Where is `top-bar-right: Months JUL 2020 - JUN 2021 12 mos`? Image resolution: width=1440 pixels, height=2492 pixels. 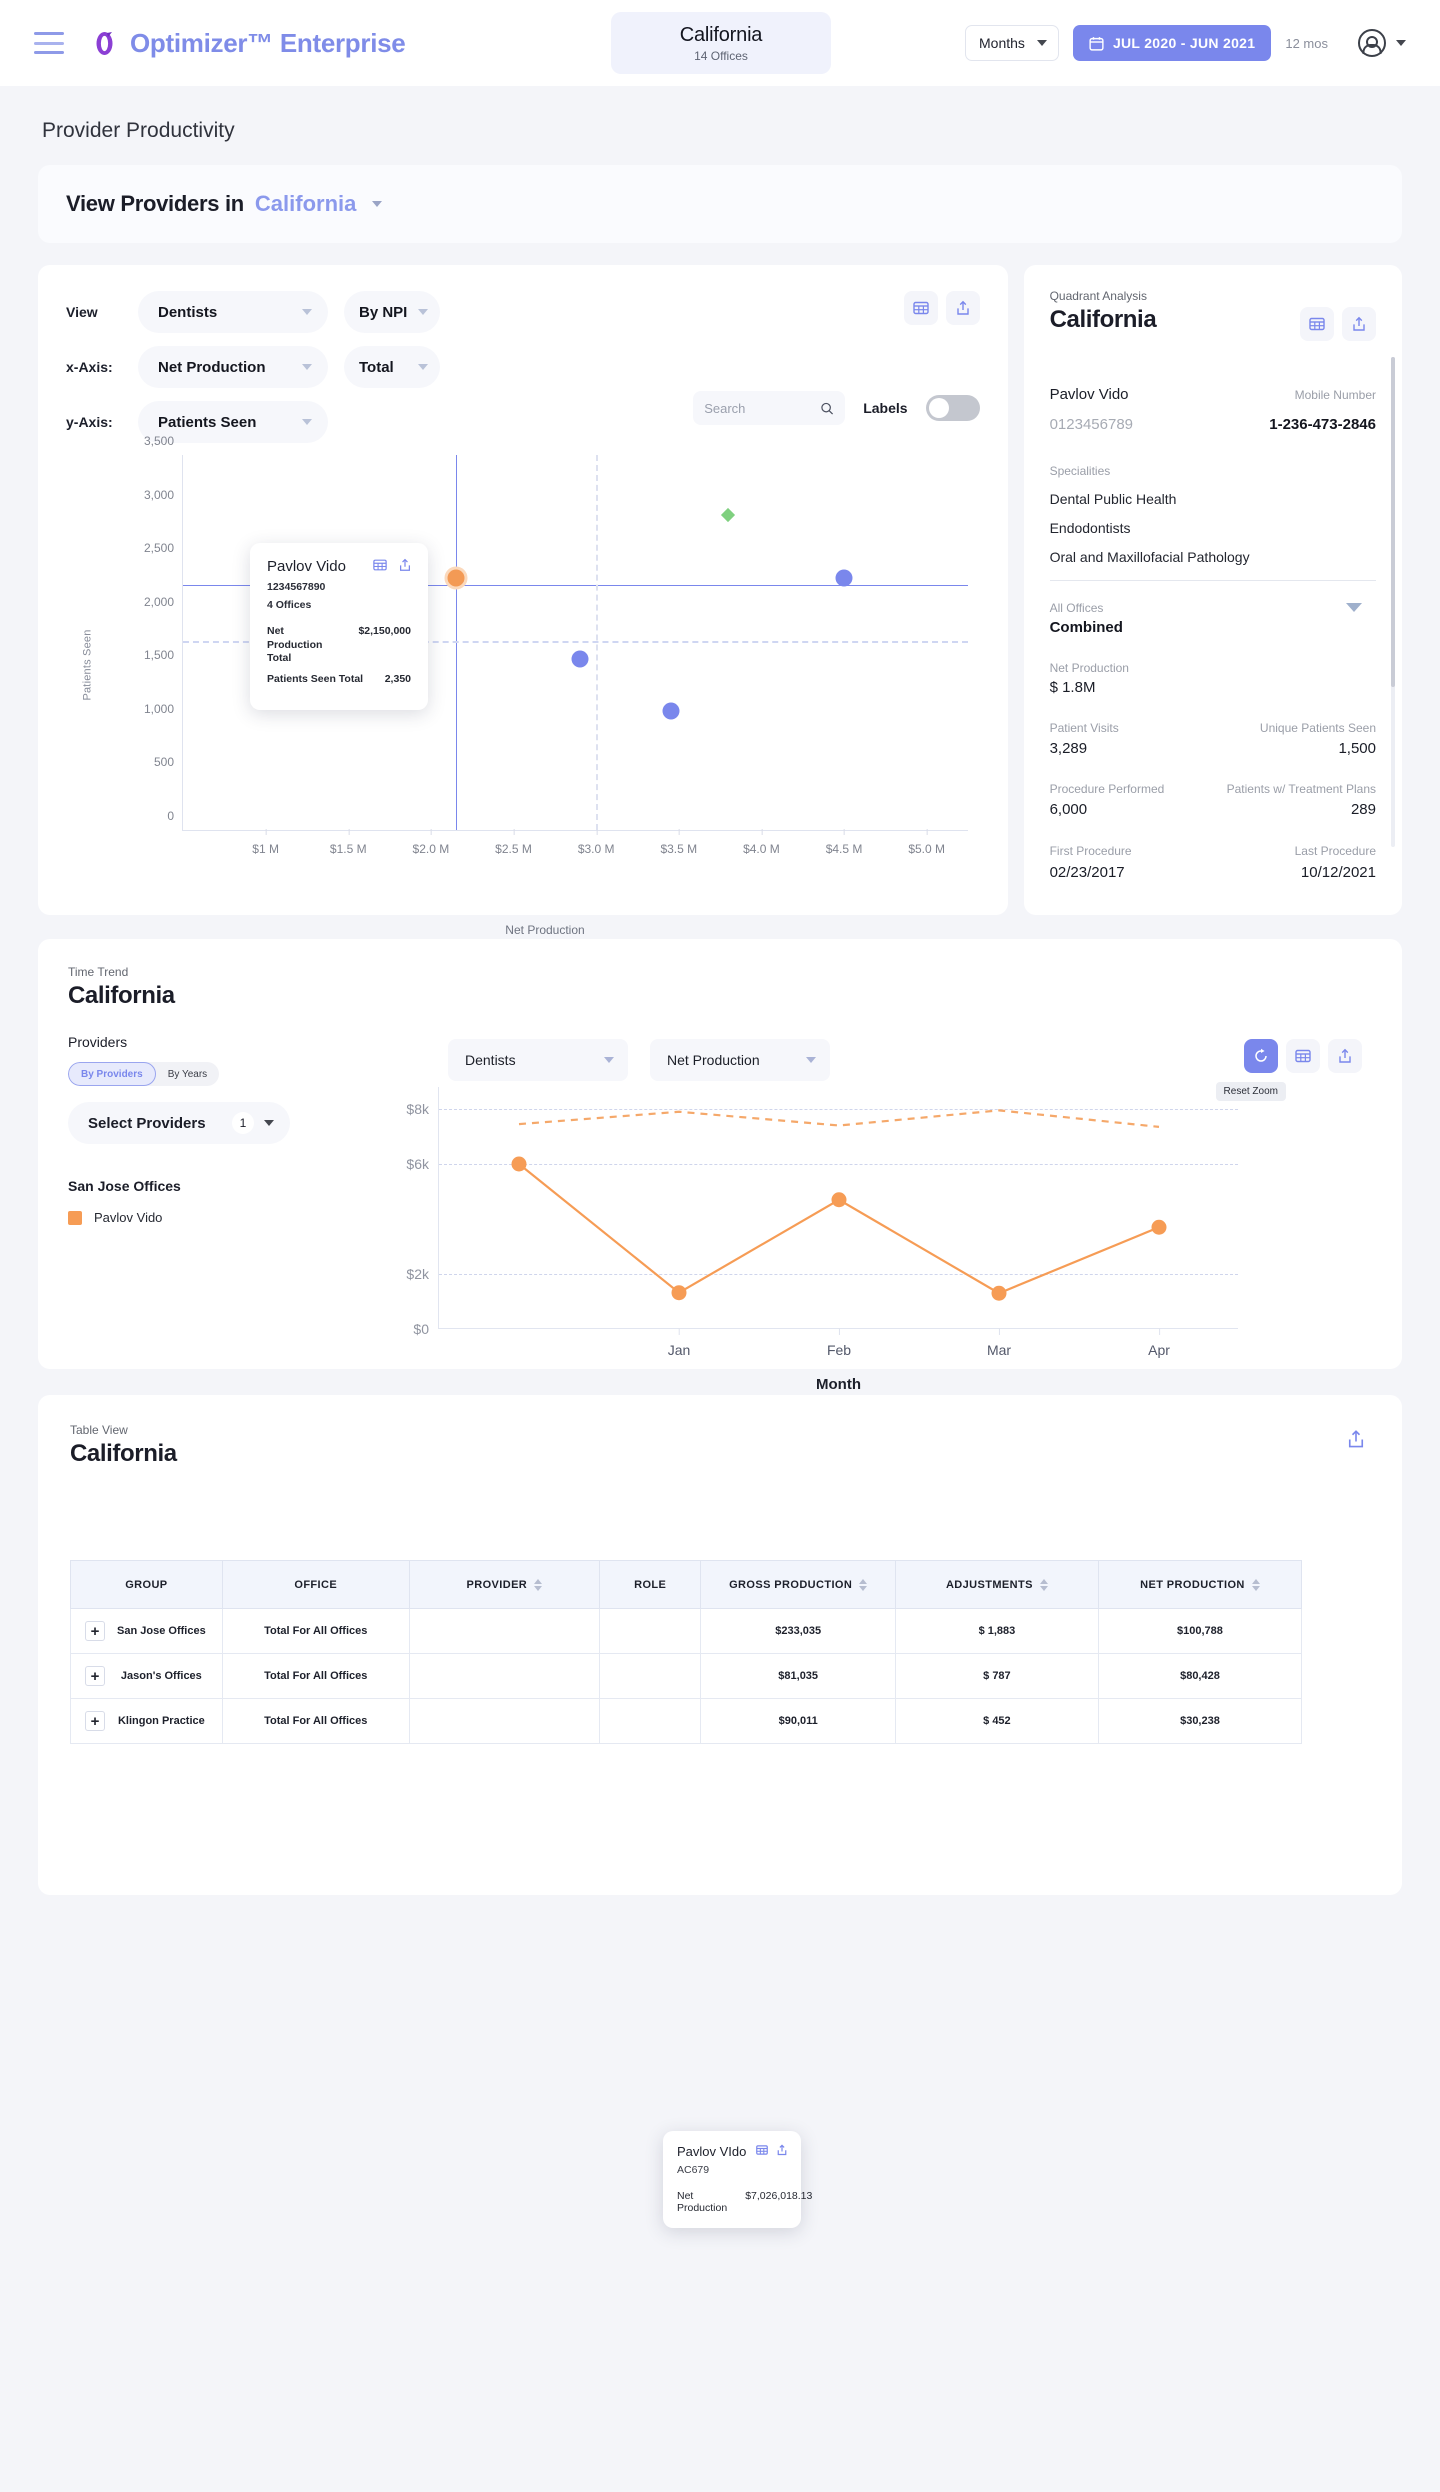
top-bar-right: Months JUL 2020 - JUN 2021 12 mos is located at coordinates (1185, 43).